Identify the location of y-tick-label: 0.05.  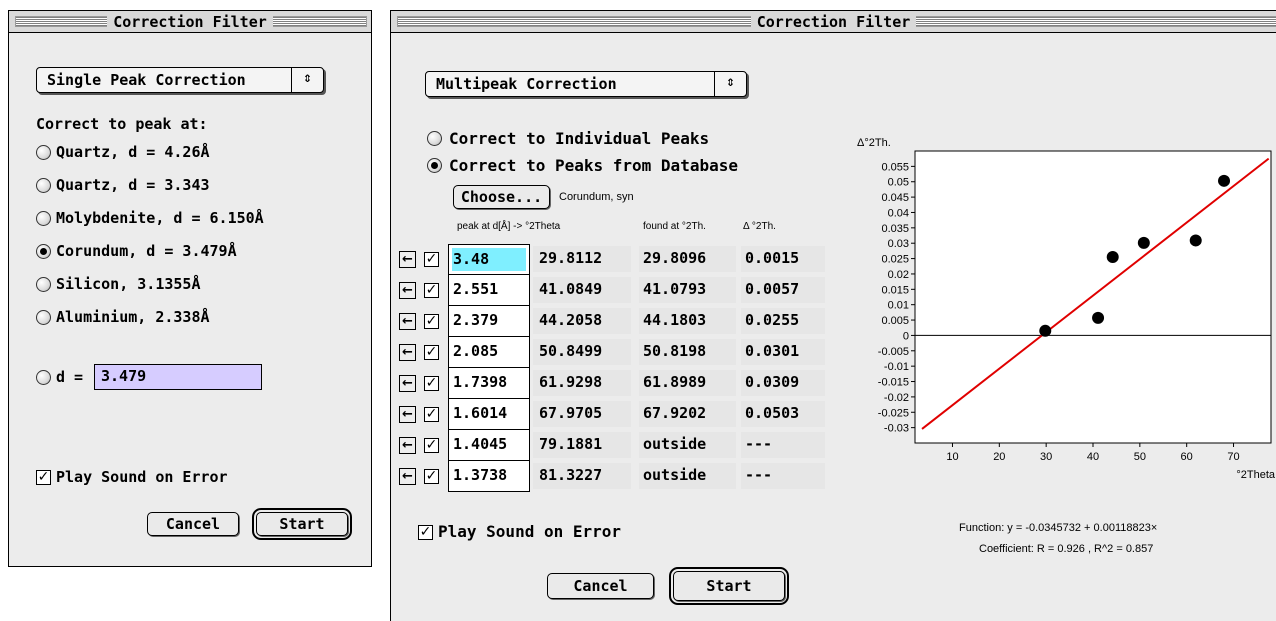
(898, 183).